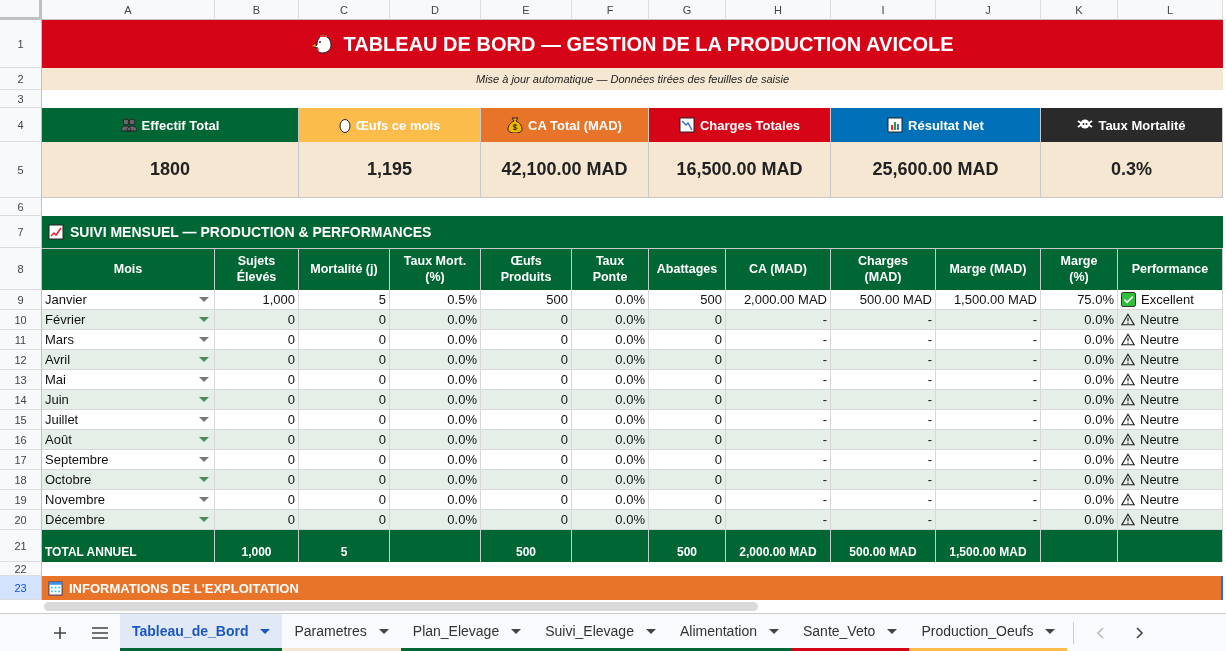  I want to click on month-dropdown: Février, so click(128, 320).